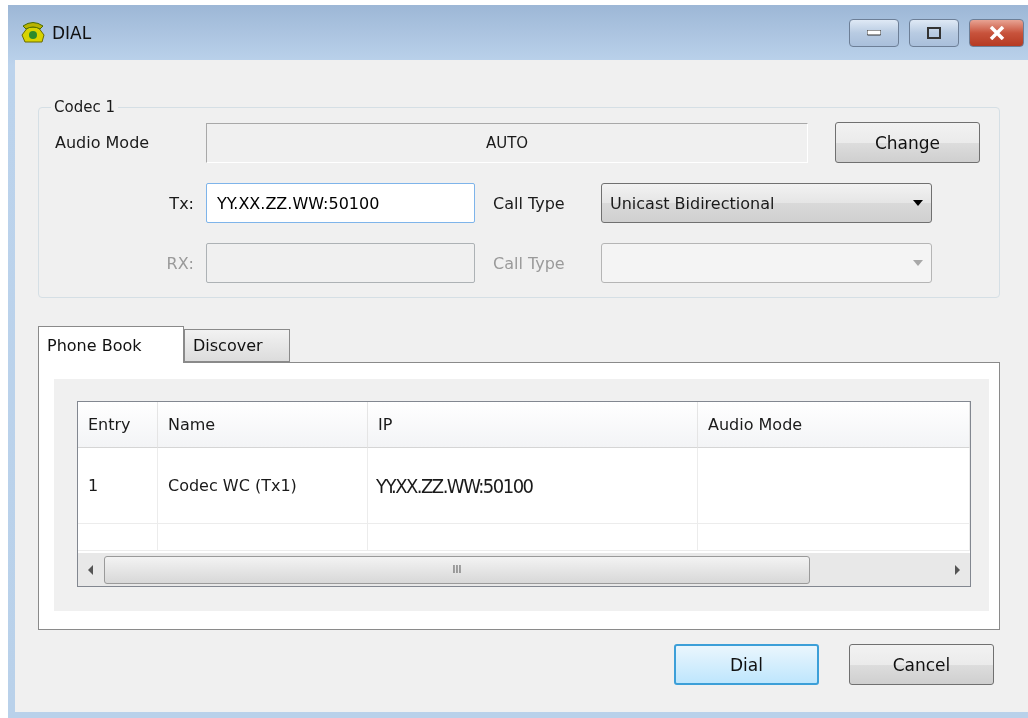 This screenshot has width=1028, height=718. I want to click on column-header: Name, so click(263, 425).